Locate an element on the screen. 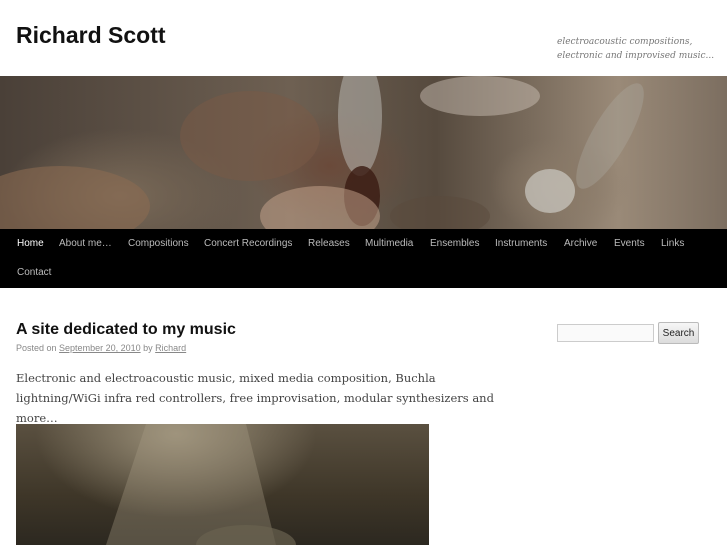 The image size is (727, 545). nav-item-links: Links is located at coordinates (672, 244).